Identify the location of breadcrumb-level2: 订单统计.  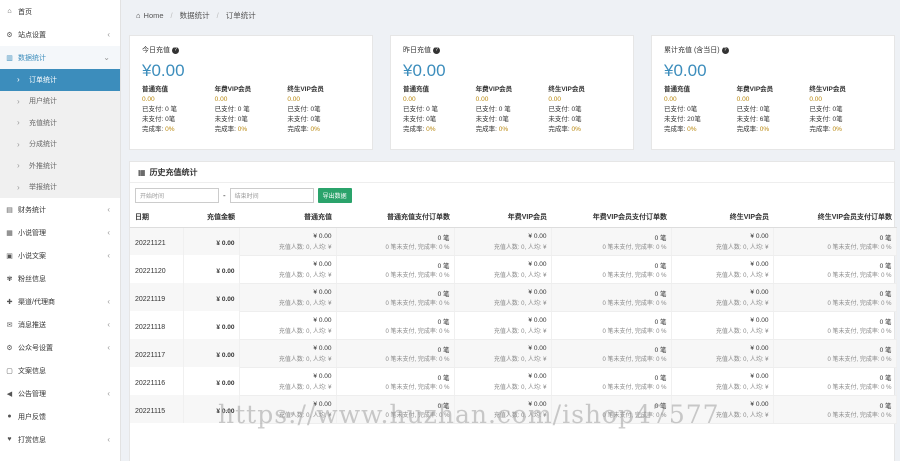
(240, 15).